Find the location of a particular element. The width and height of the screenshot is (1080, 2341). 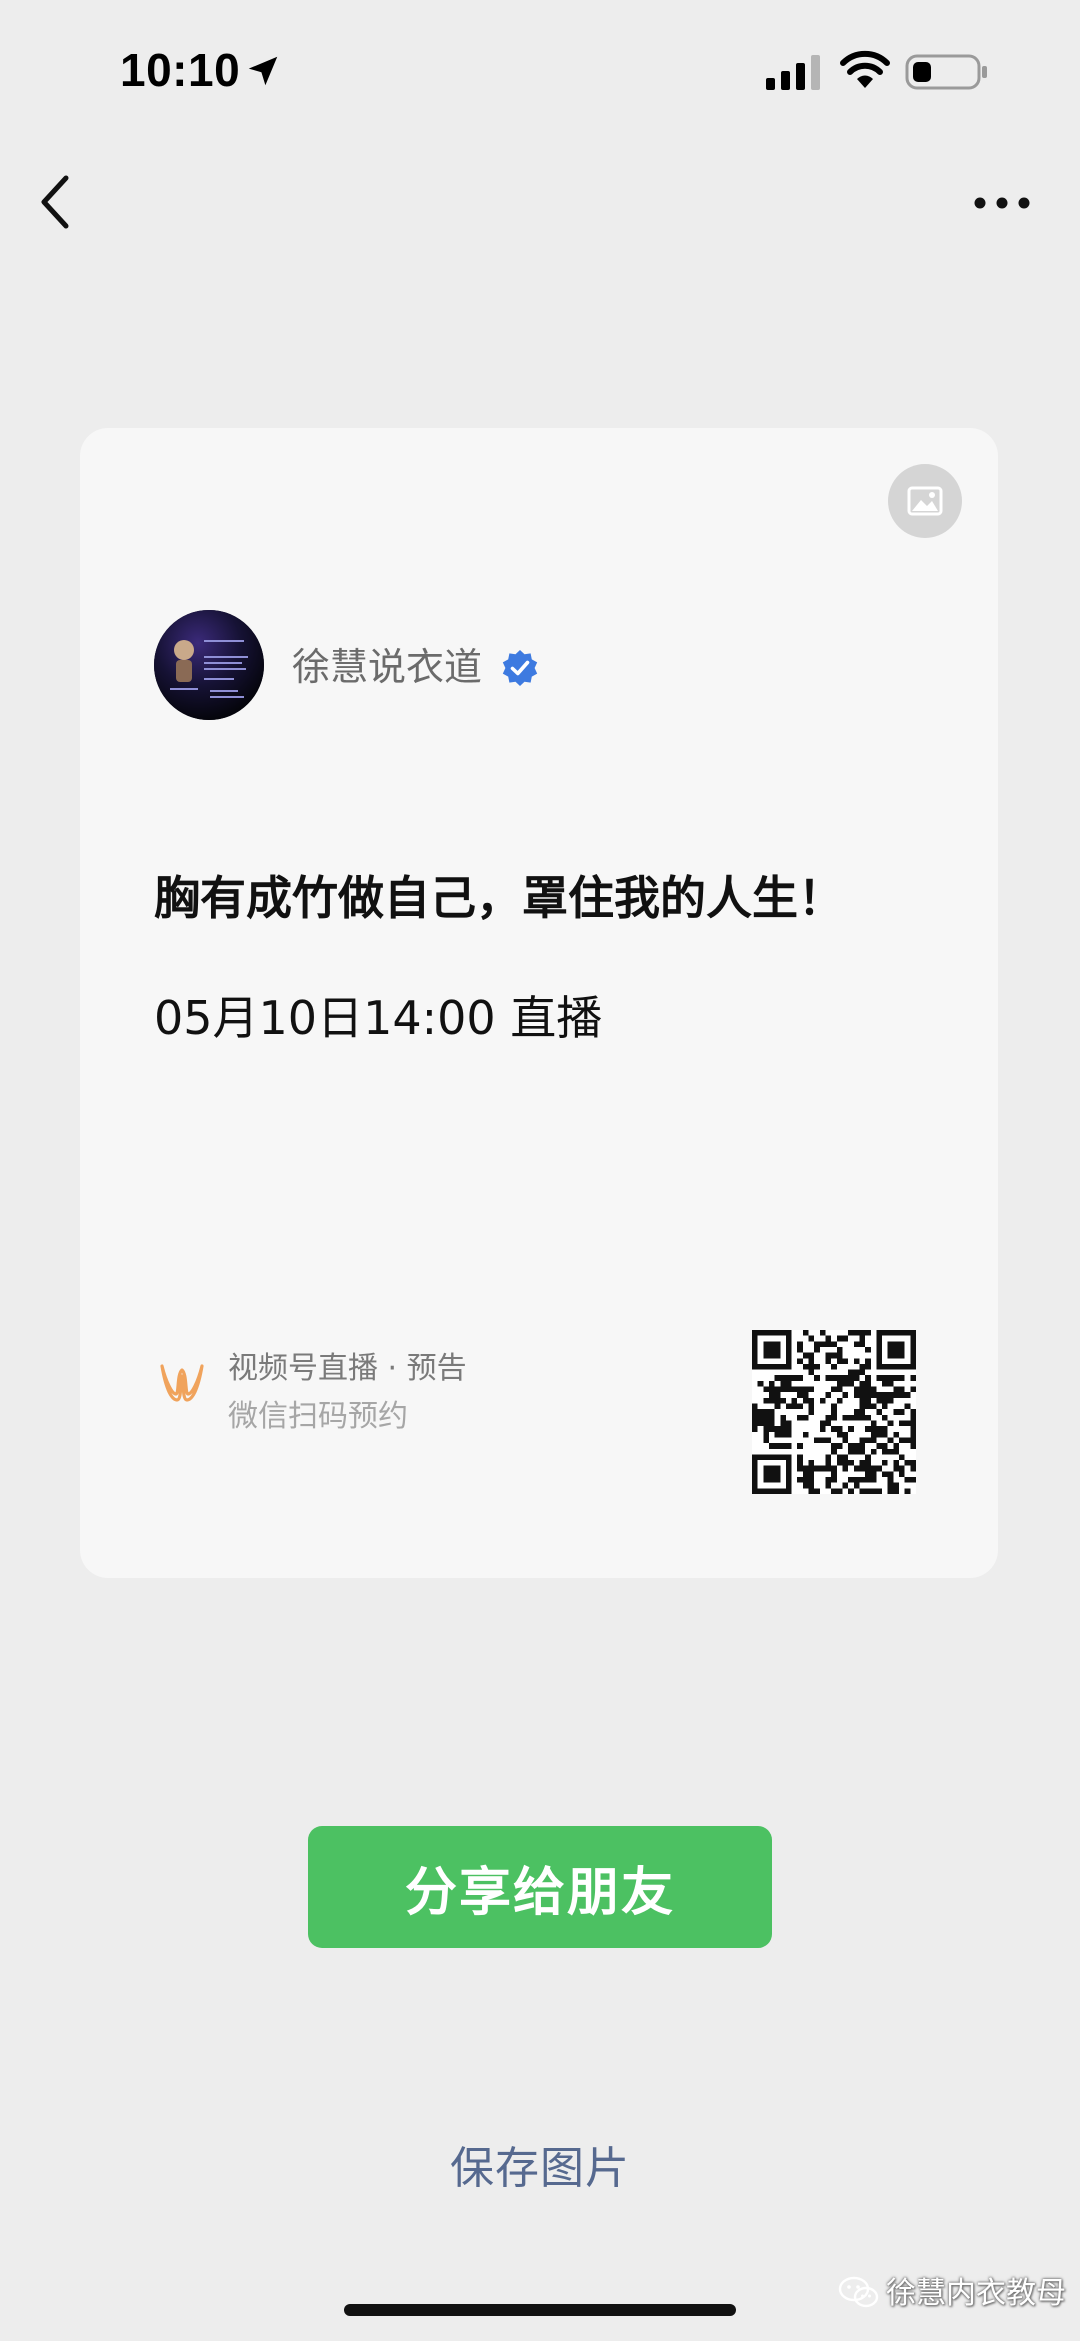

status-bar: 10:10 is located at coordinates (540, 70).